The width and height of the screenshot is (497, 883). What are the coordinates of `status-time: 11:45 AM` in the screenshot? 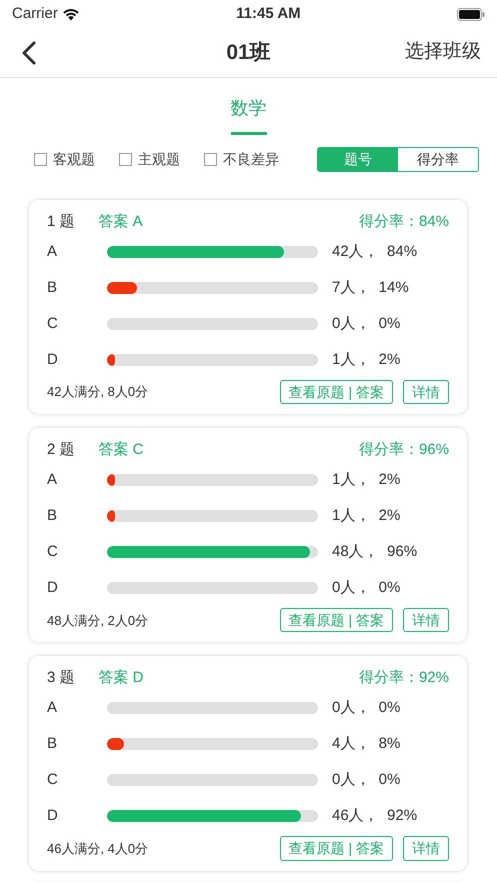 It's located at (268, 14).